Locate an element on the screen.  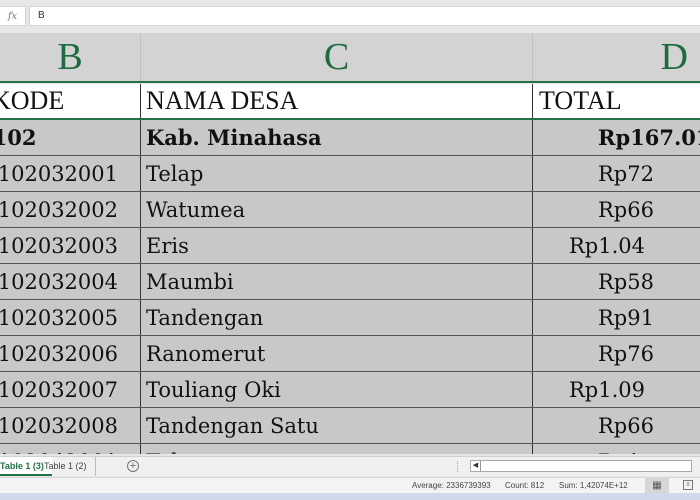
cell-kode: 7102032001 is located at coordinates (70, 173).